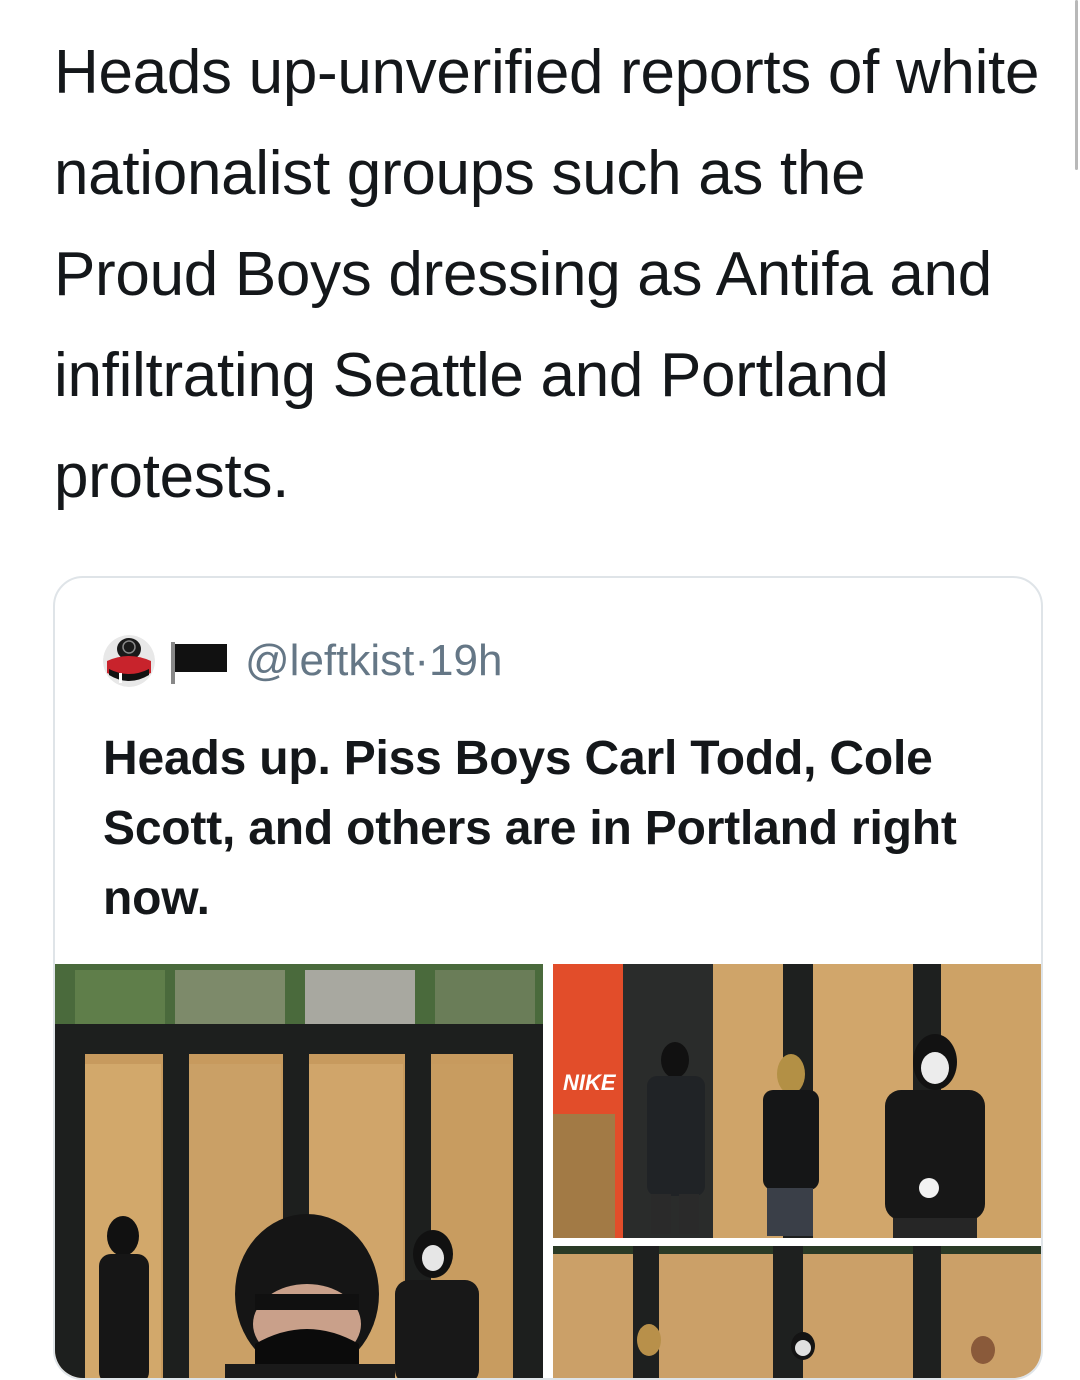 The image size is (1080, 1380). What do you see at coordinates (329, 660) in the screenshot?
I see `quoted-tweet-handle: @leftkist` at bounding box center [329, 660].